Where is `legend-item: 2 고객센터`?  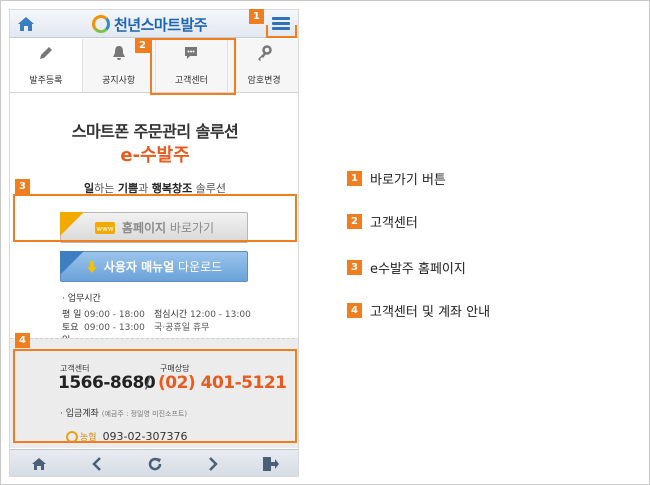 legend-item: 2 고객센터 is located at coordinates (382, 221).